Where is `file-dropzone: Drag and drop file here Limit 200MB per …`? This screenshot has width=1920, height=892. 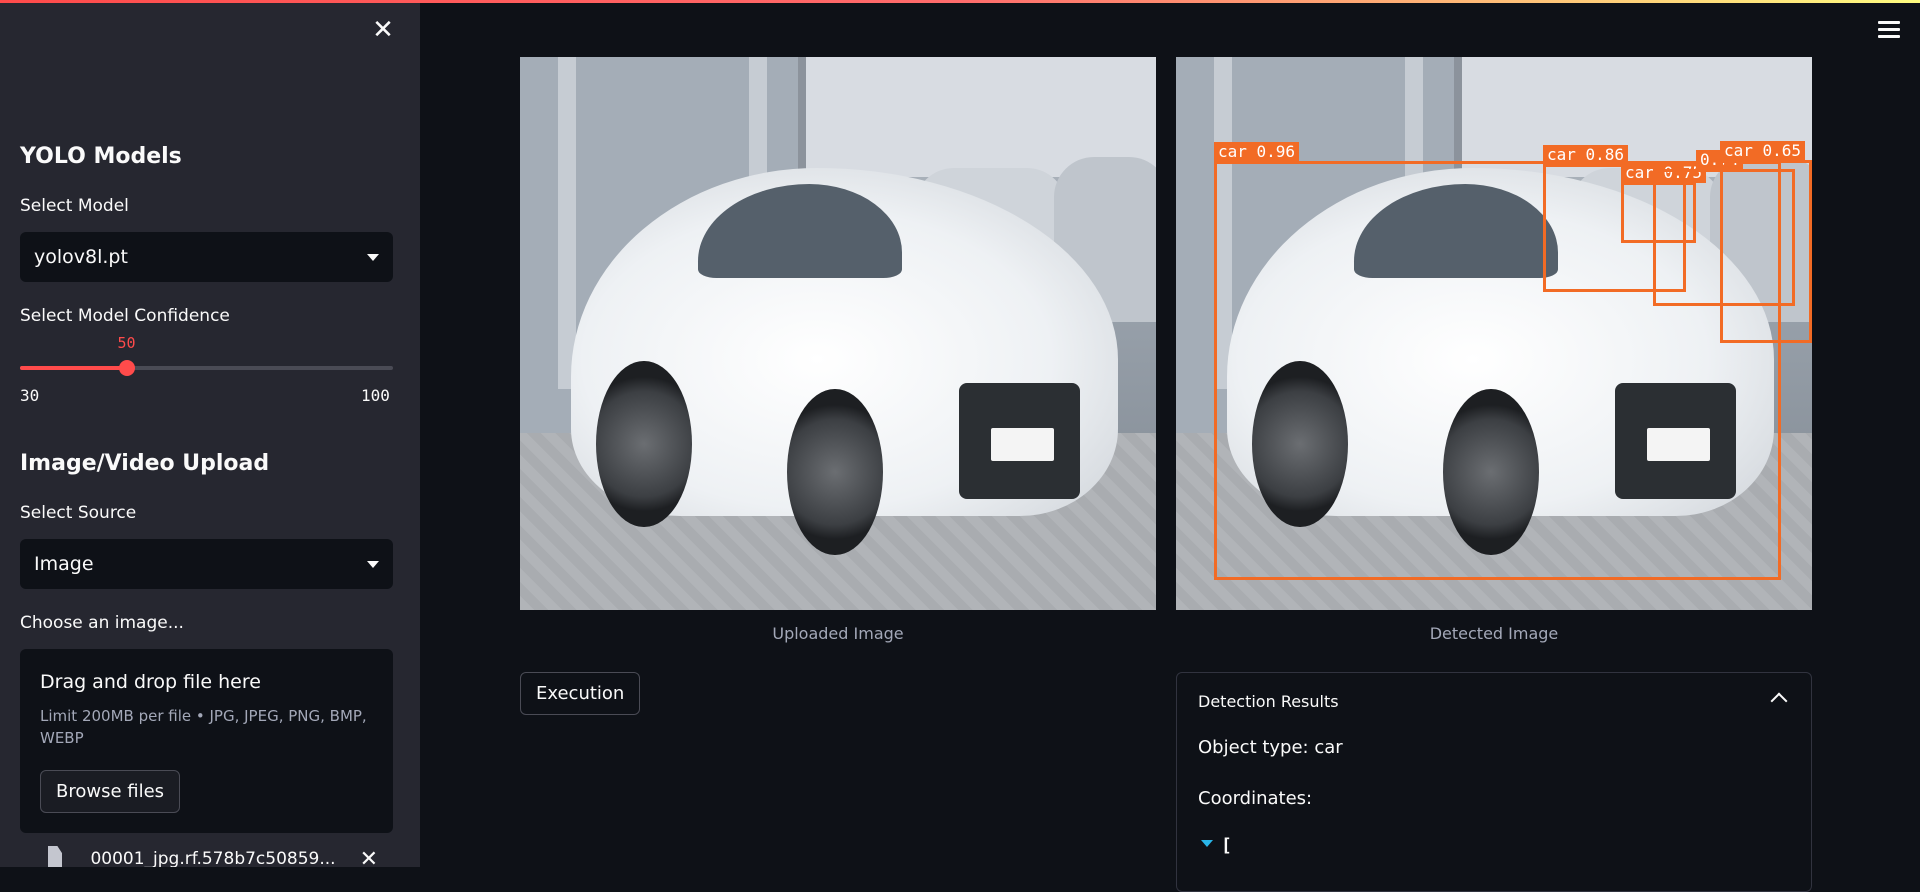
file-dropzone: Drag and drop file here Limit 200MB per … is located at coordinates (206, 741).